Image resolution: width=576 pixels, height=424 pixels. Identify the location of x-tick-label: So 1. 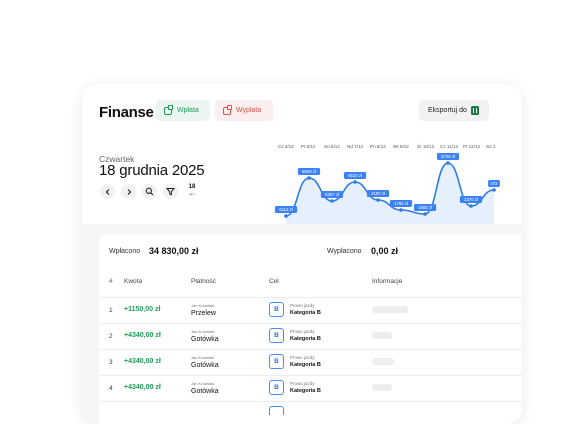
(491, 146).